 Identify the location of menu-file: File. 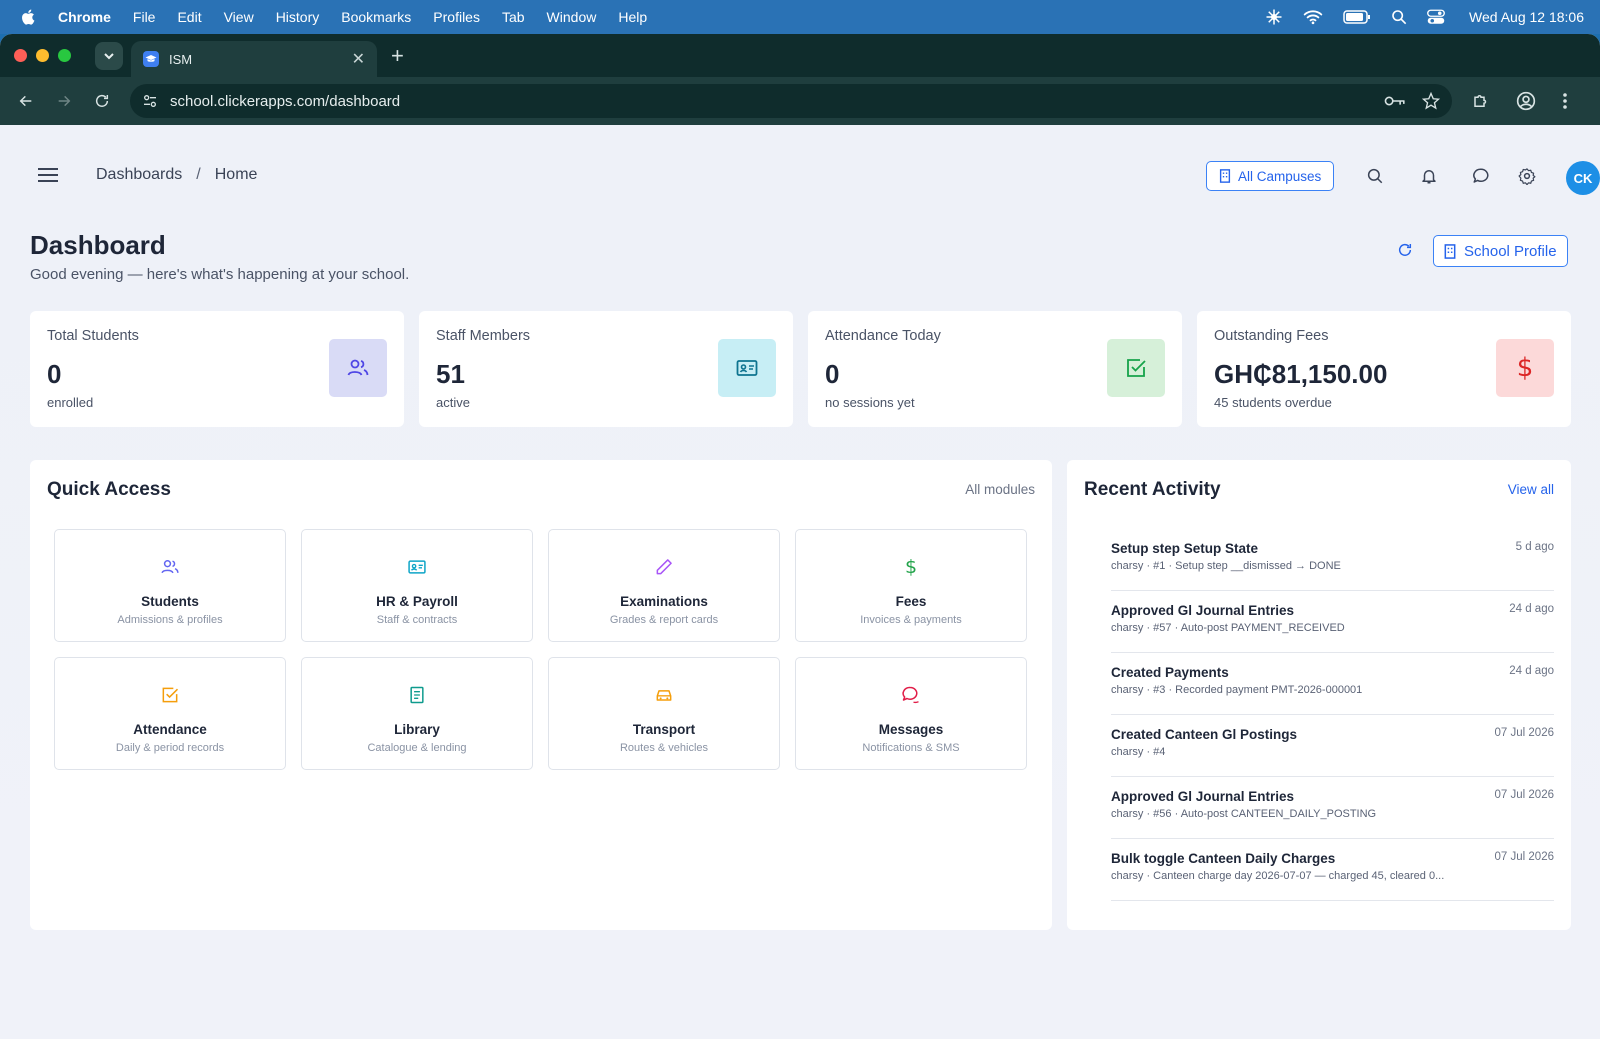
(144, 17).